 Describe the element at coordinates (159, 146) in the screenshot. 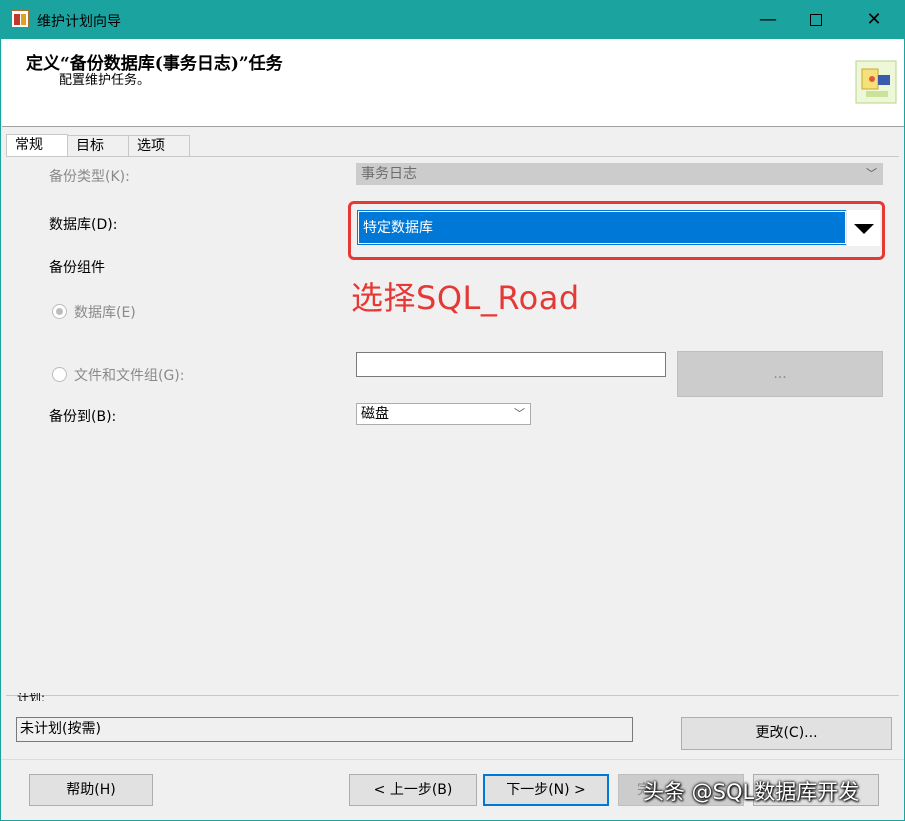

I see `tab-options: 选项` at that location.